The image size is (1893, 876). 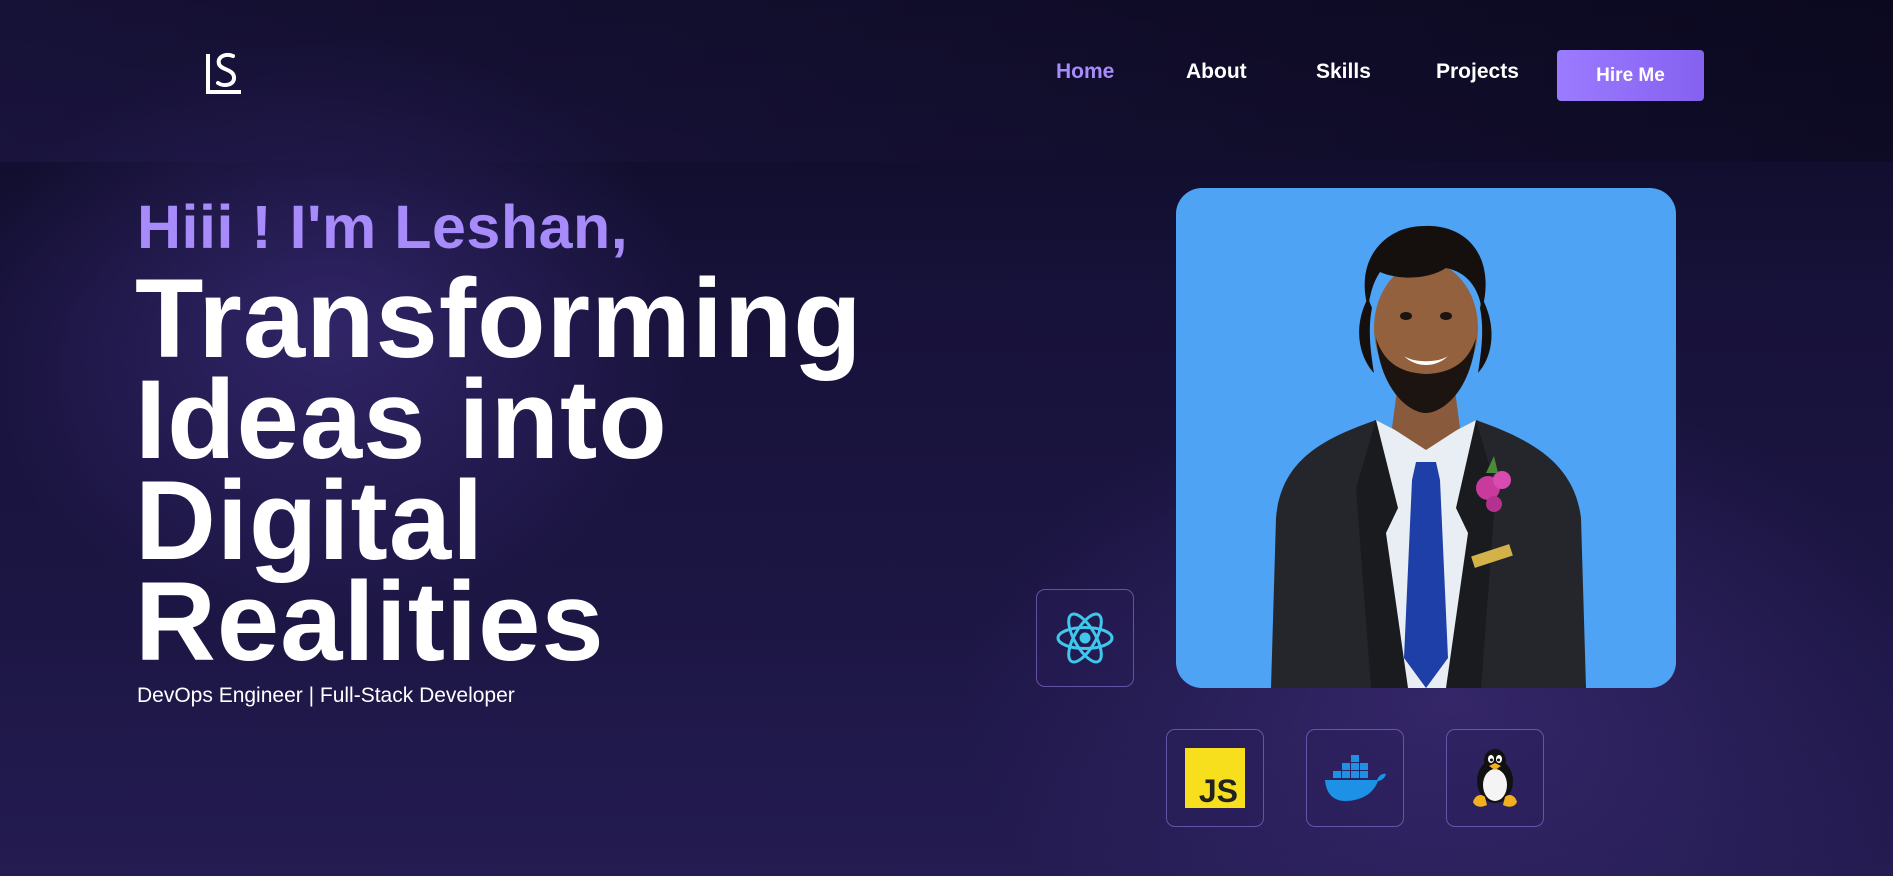 I want to click on docker-icon, so click(x=1355, y=778).